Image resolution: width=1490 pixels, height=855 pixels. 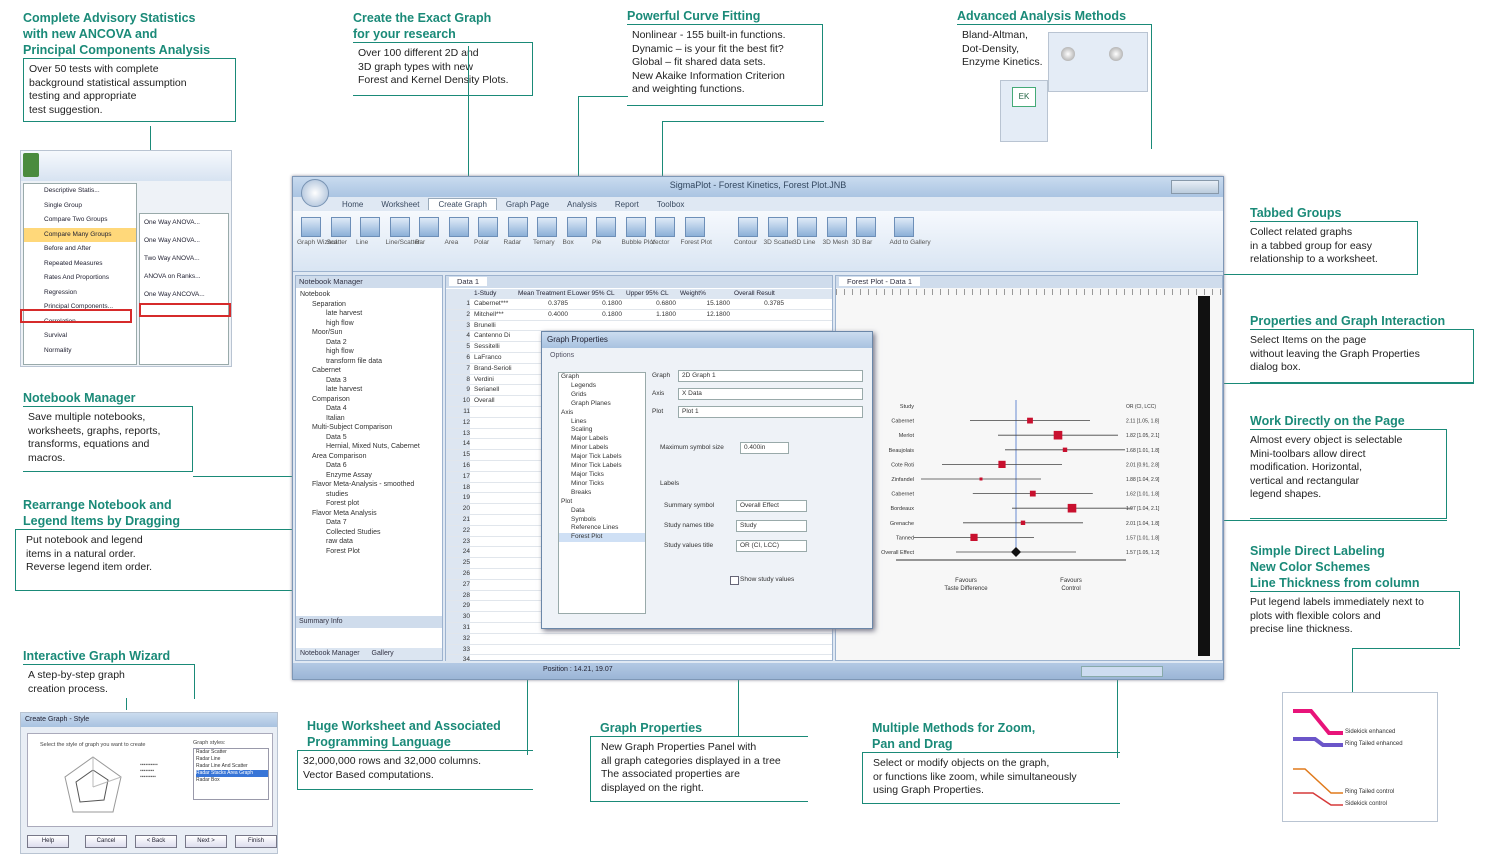 I want to click on notebook-item: Notebook, so click(x=360, y=295).